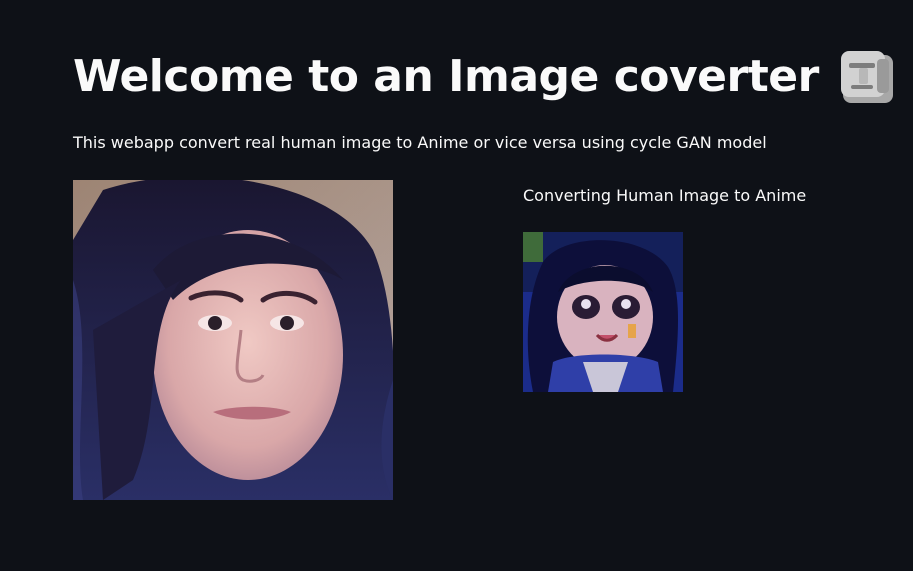 This screenshot has height=571, width=913. What do you see at coordinates (446, 76) in the screenshot?
I see `page-title: Welcome to an Image coverter` at bounding box center [446, 76].